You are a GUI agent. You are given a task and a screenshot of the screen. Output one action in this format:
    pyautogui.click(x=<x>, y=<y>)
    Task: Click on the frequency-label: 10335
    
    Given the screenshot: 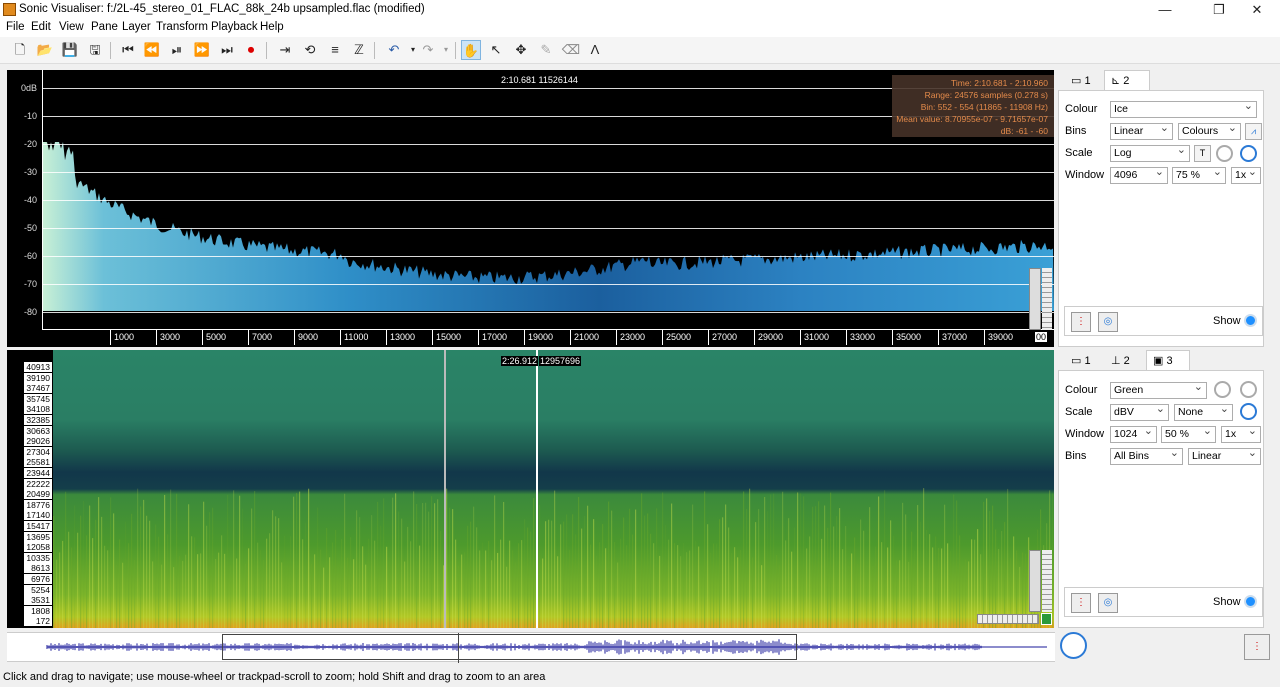 What is the action you would take?
    pyautogui.click(x=38, y=557)
    